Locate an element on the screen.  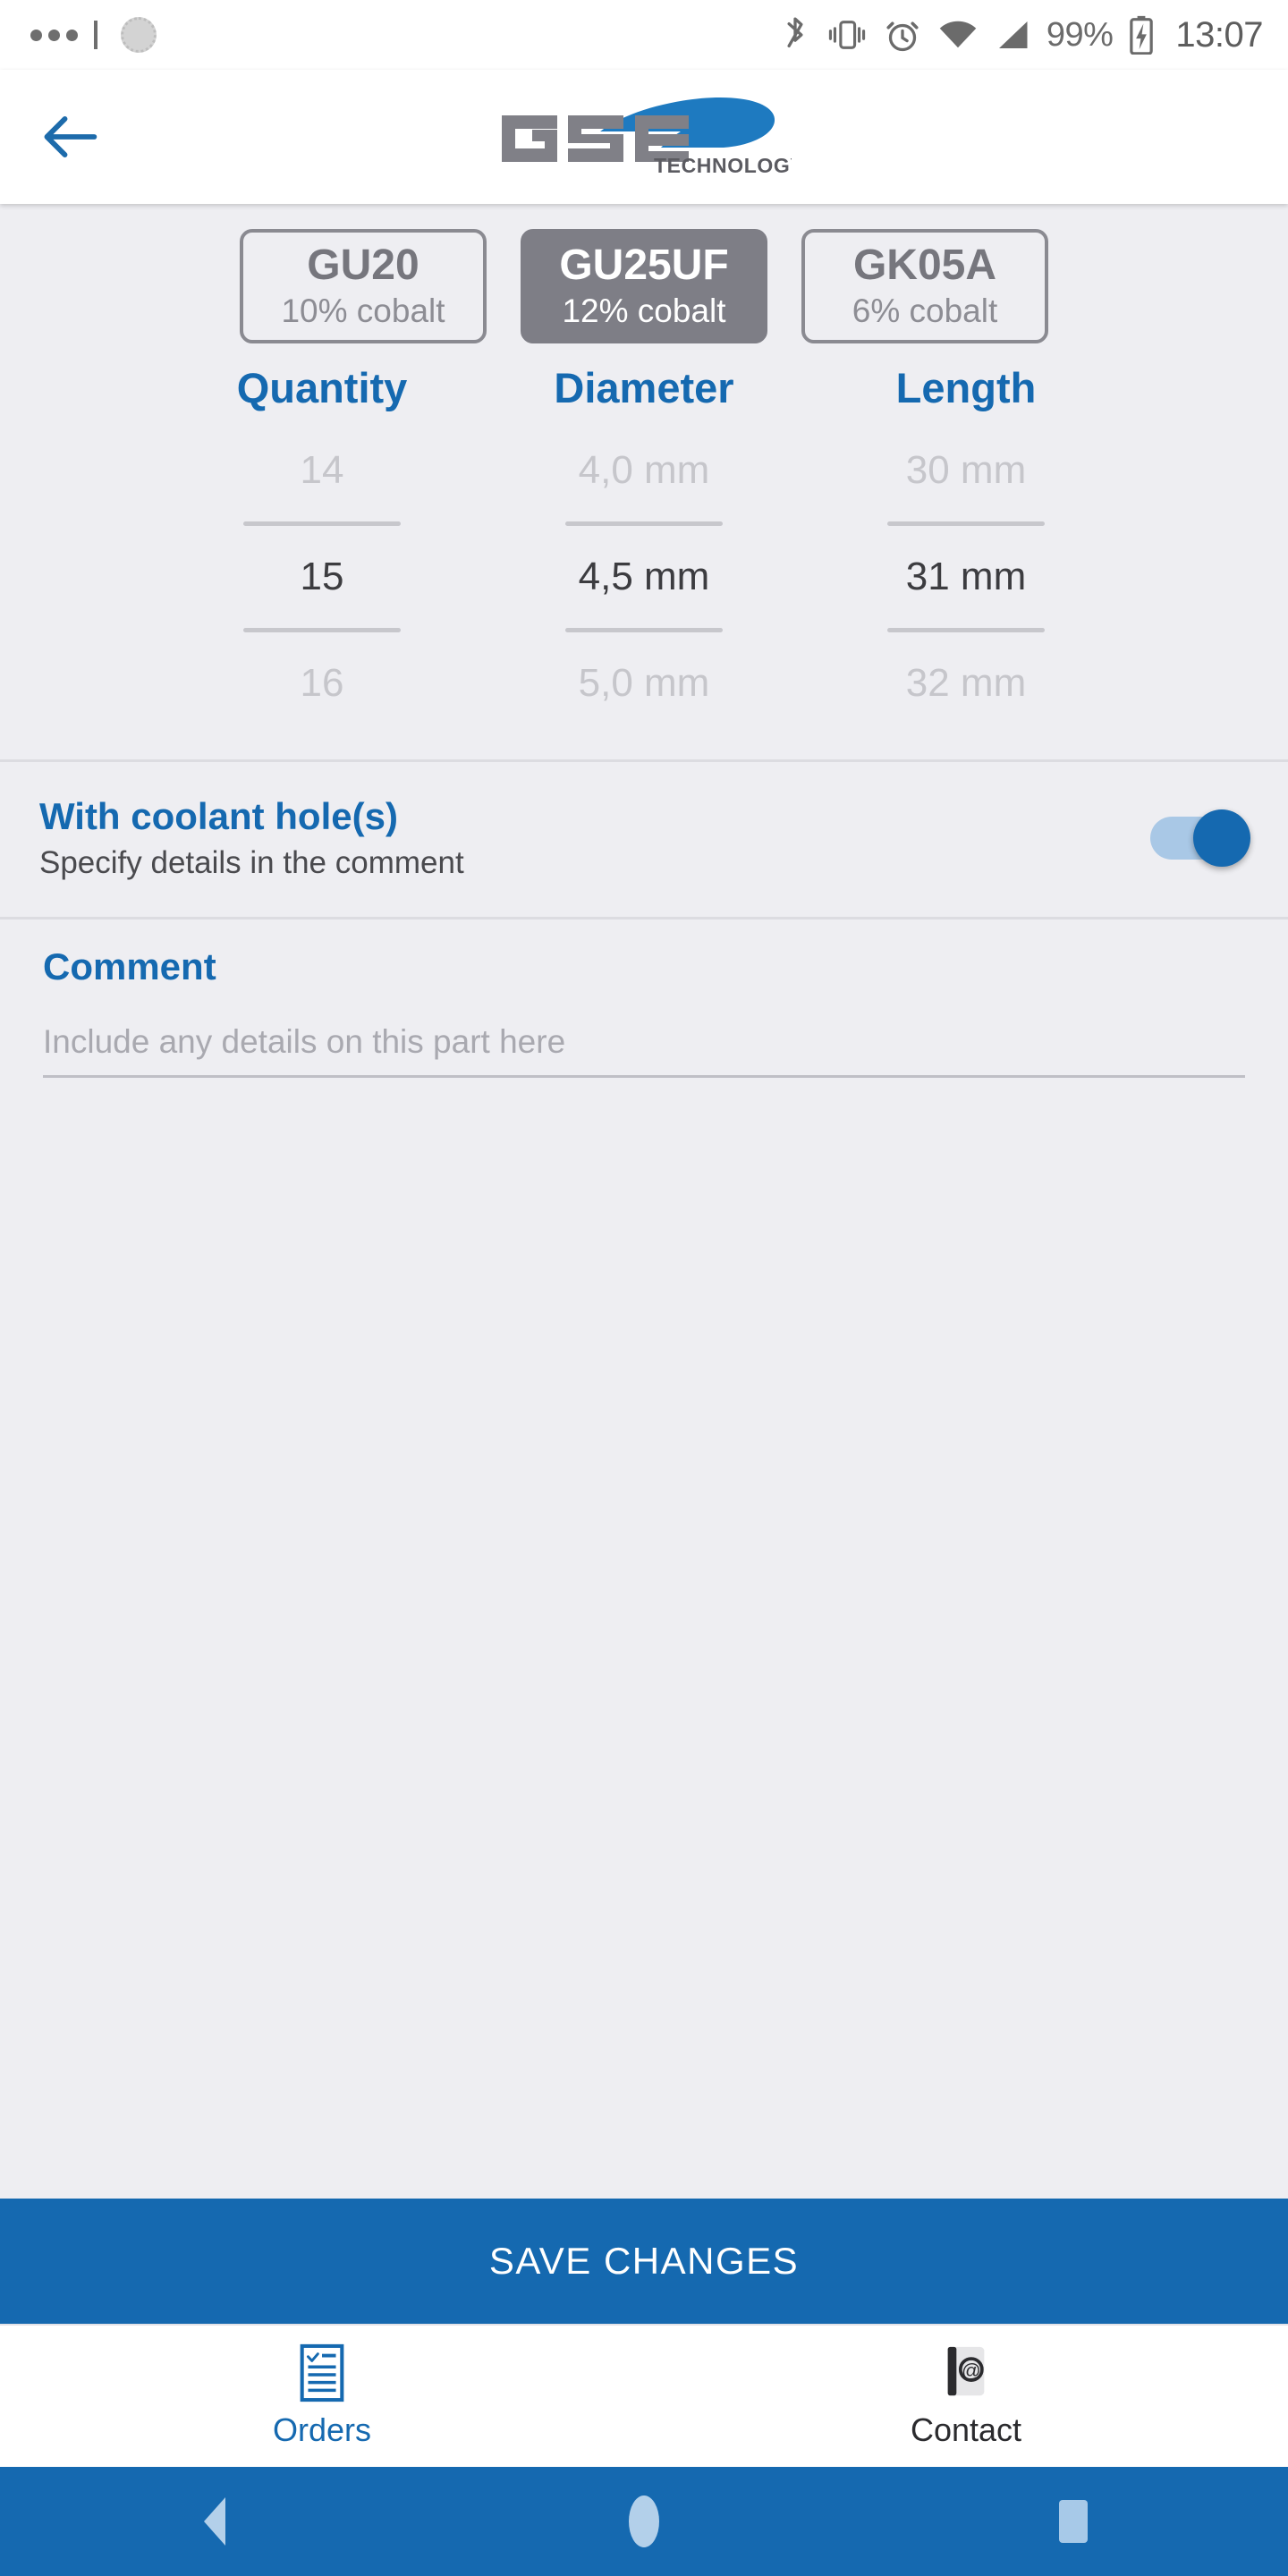
picker-option-next: 5,0 mm is located at coordinates (644, 683).